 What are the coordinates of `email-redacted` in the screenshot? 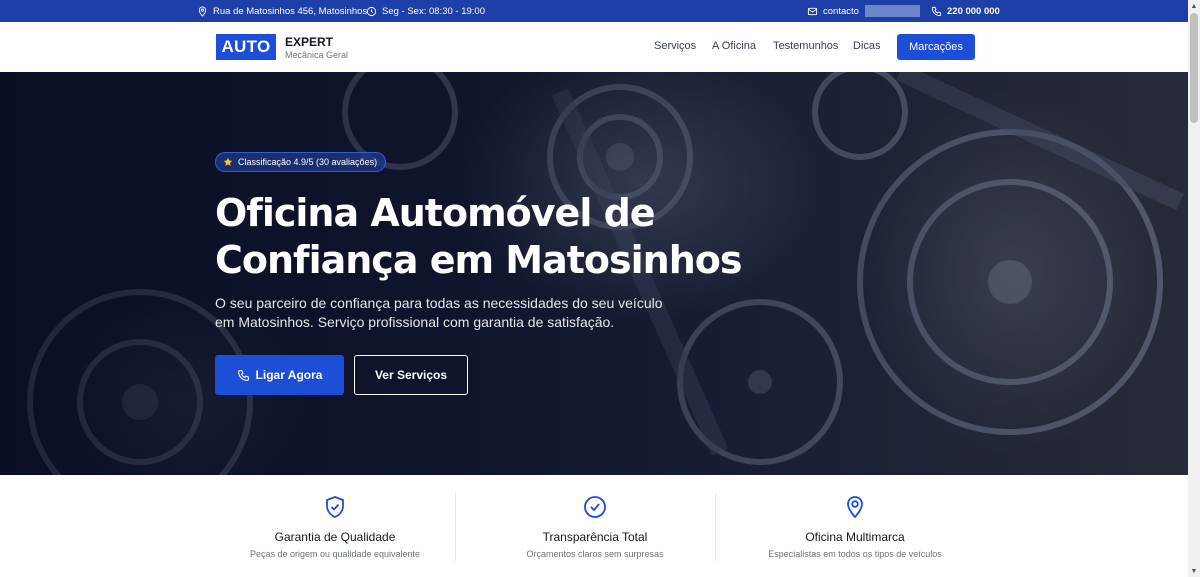 It's located at (892, 11).